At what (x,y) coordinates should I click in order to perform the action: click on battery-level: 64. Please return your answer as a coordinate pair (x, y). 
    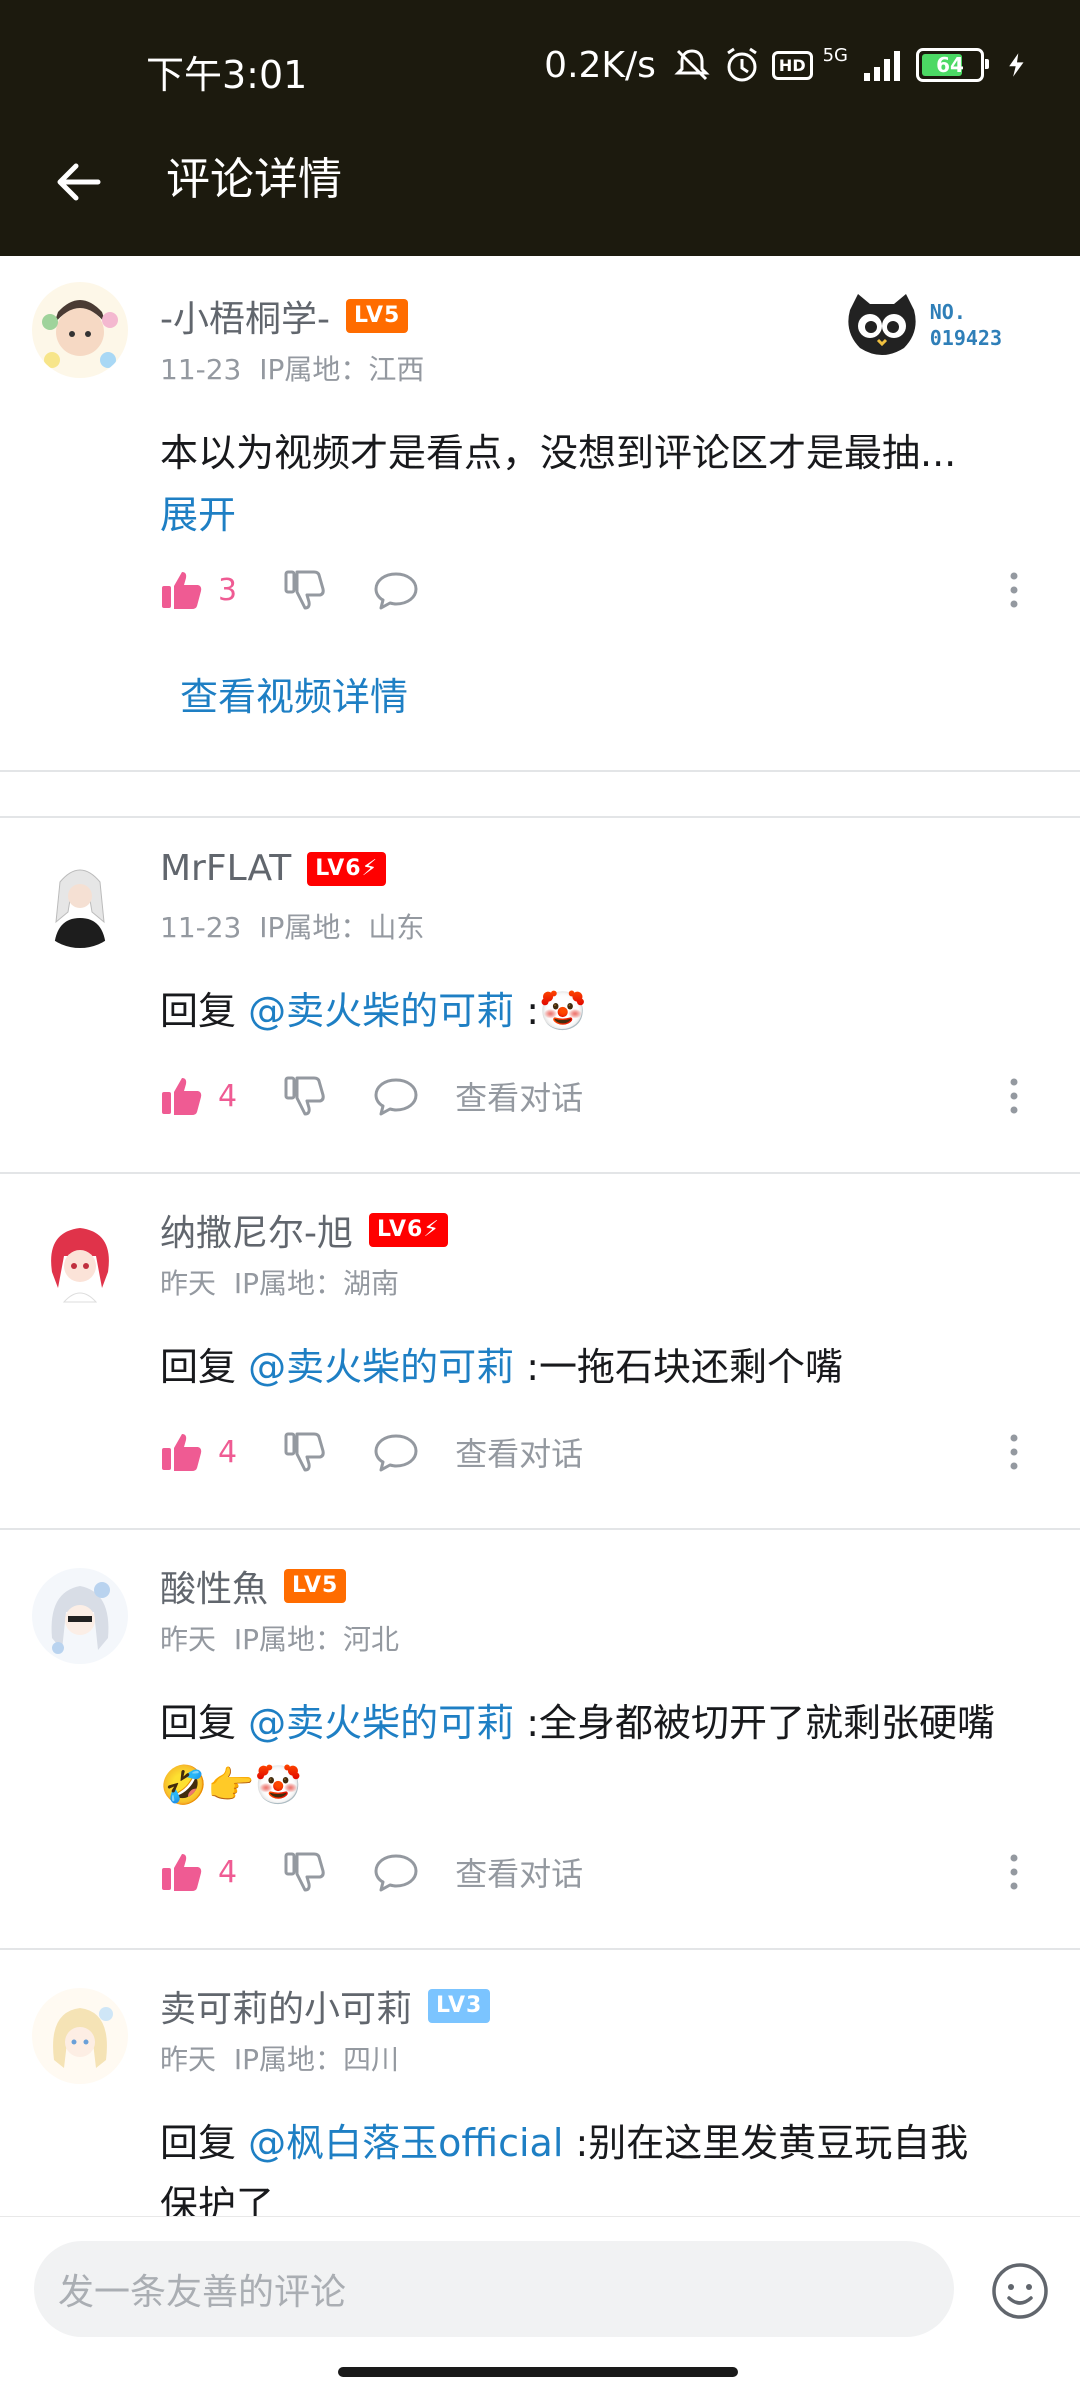
    Looking at the image, I should click on (950, 65).